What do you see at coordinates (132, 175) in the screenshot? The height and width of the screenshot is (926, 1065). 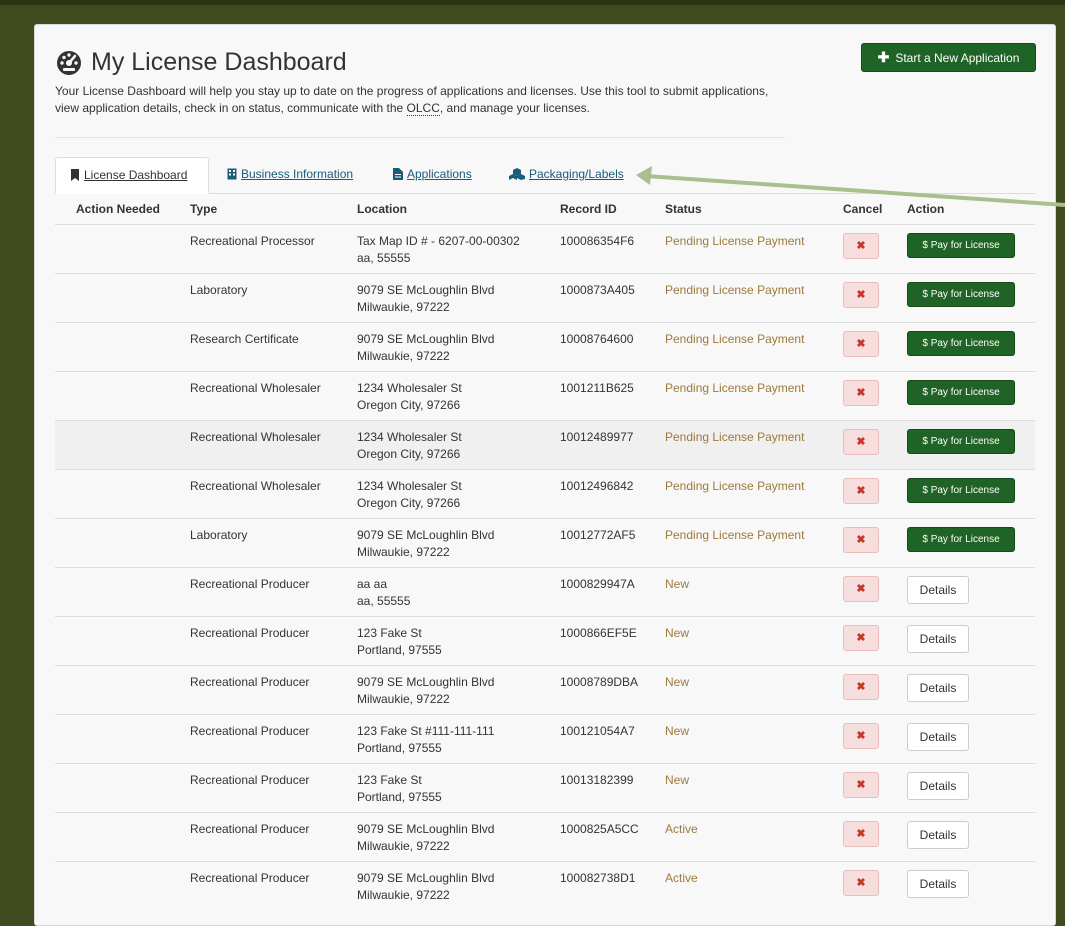 I see `tab-license-dashboard: License Dashboard` at bounding box center [132, 175].